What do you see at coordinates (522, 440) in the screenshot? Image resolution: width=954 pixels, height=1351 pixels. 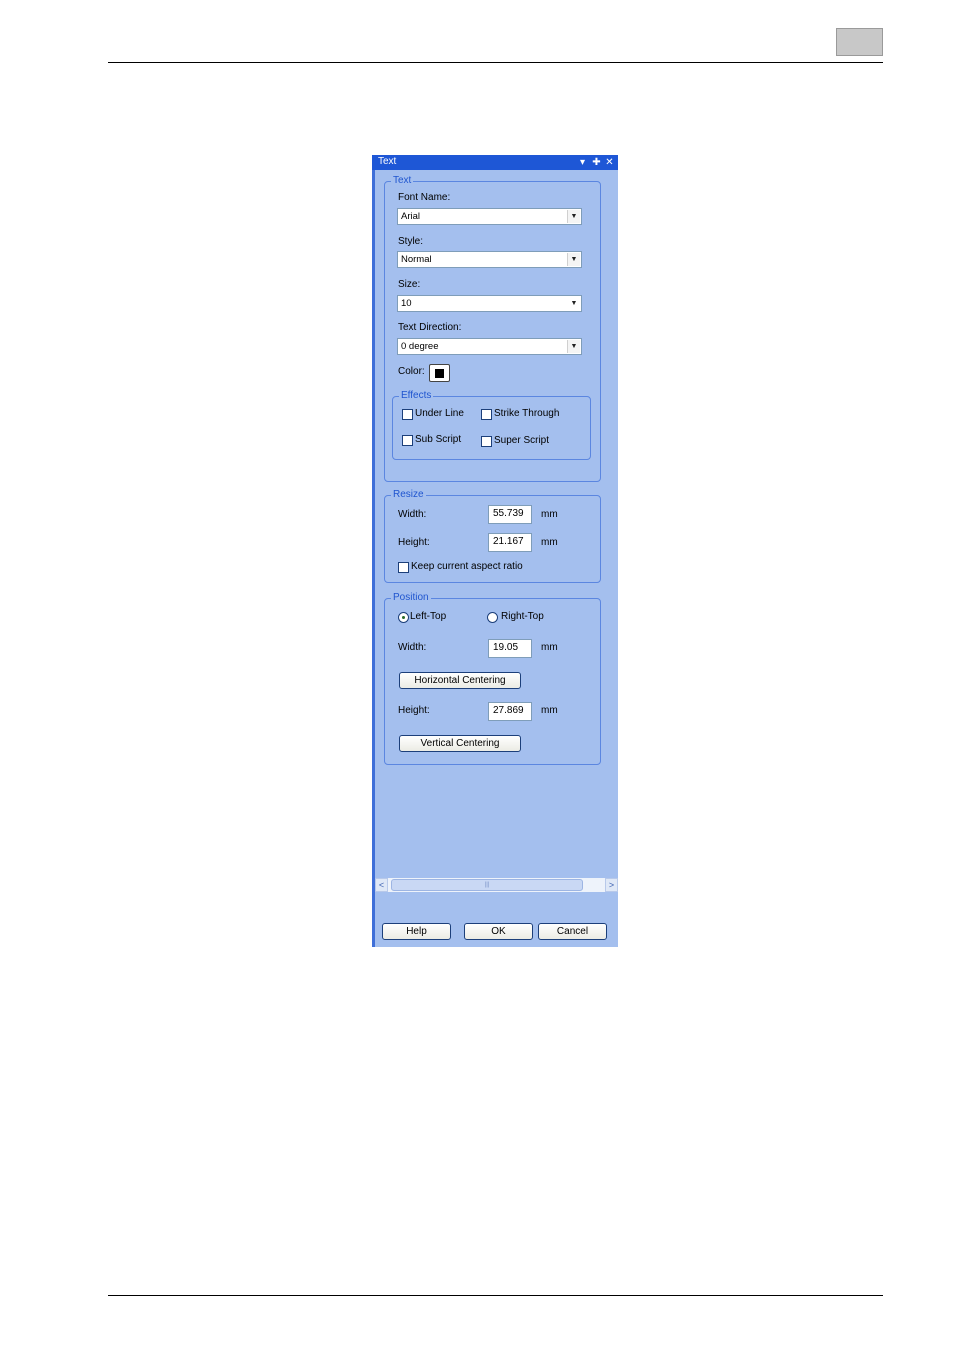 I see `super-script-label: Super Script` at bounding box center [522, 440].